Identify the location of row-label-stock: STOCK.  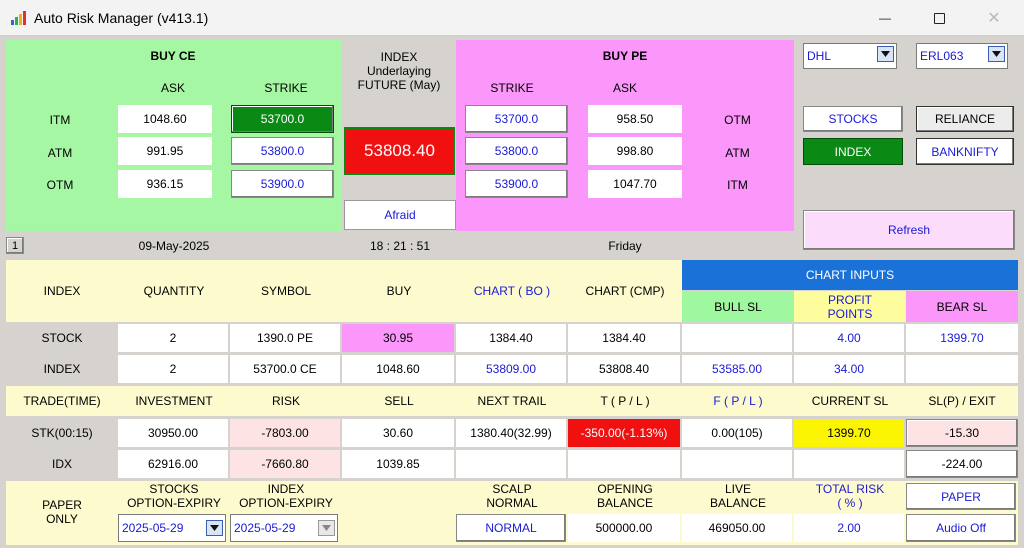
(62, 338).